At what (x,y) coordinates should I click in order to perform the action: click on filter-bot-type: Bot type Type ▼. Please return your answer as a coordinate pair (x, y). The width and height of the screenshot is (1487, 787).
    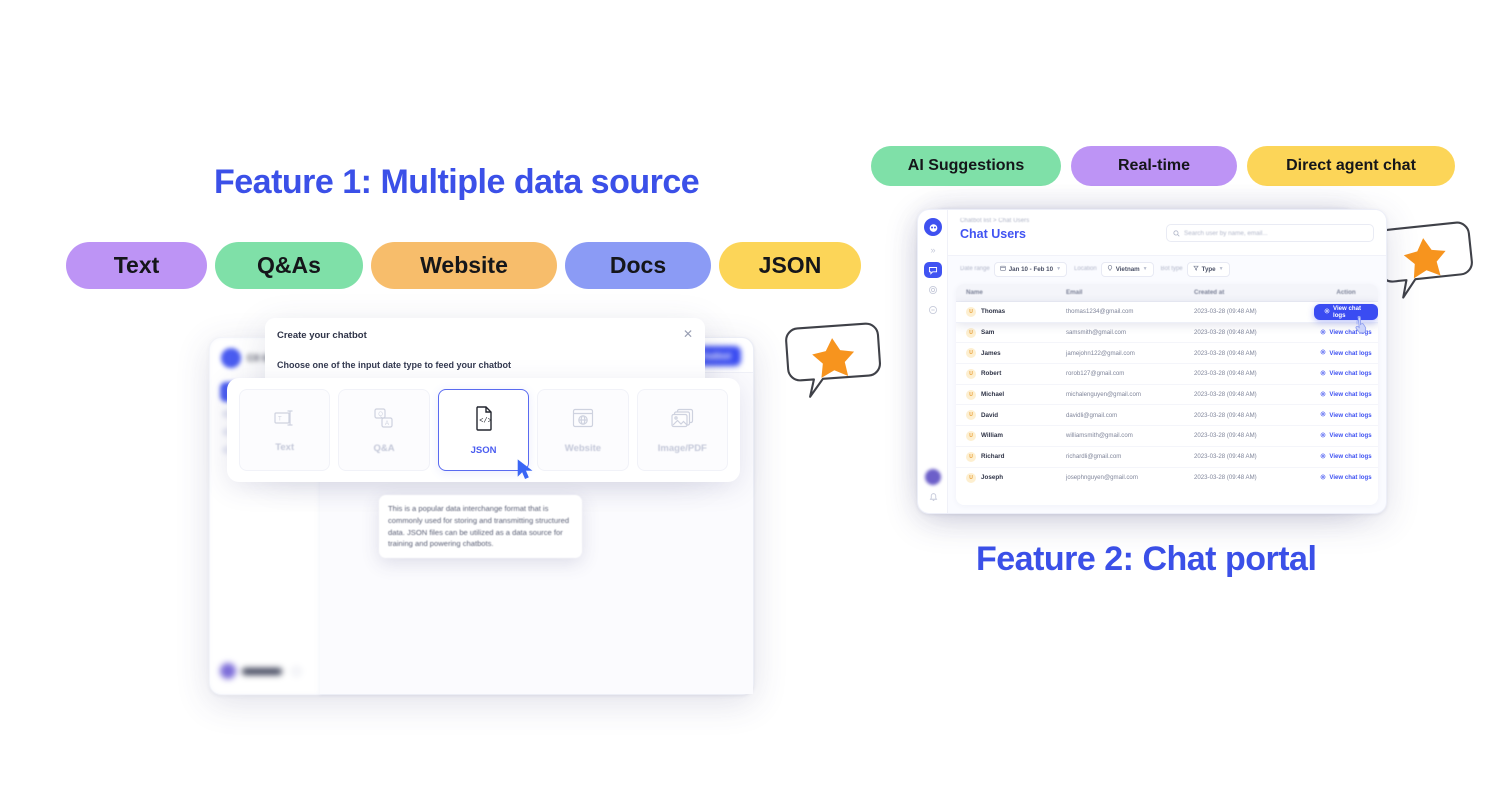
    Looking at the image, I should click on (1195, 269).